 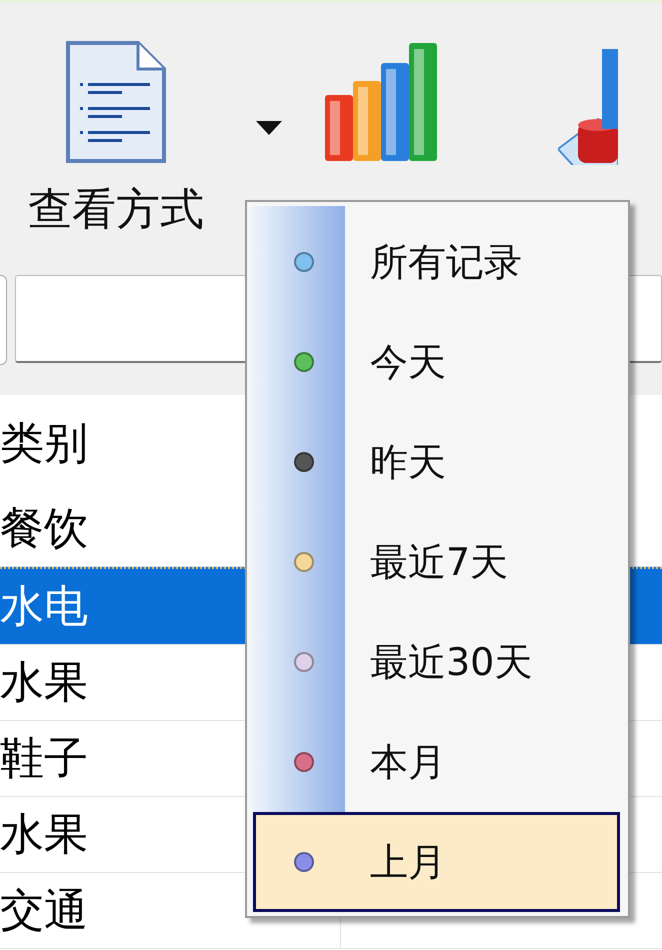 I want to click on menu-item: 上月, so click(x=436, y=862).